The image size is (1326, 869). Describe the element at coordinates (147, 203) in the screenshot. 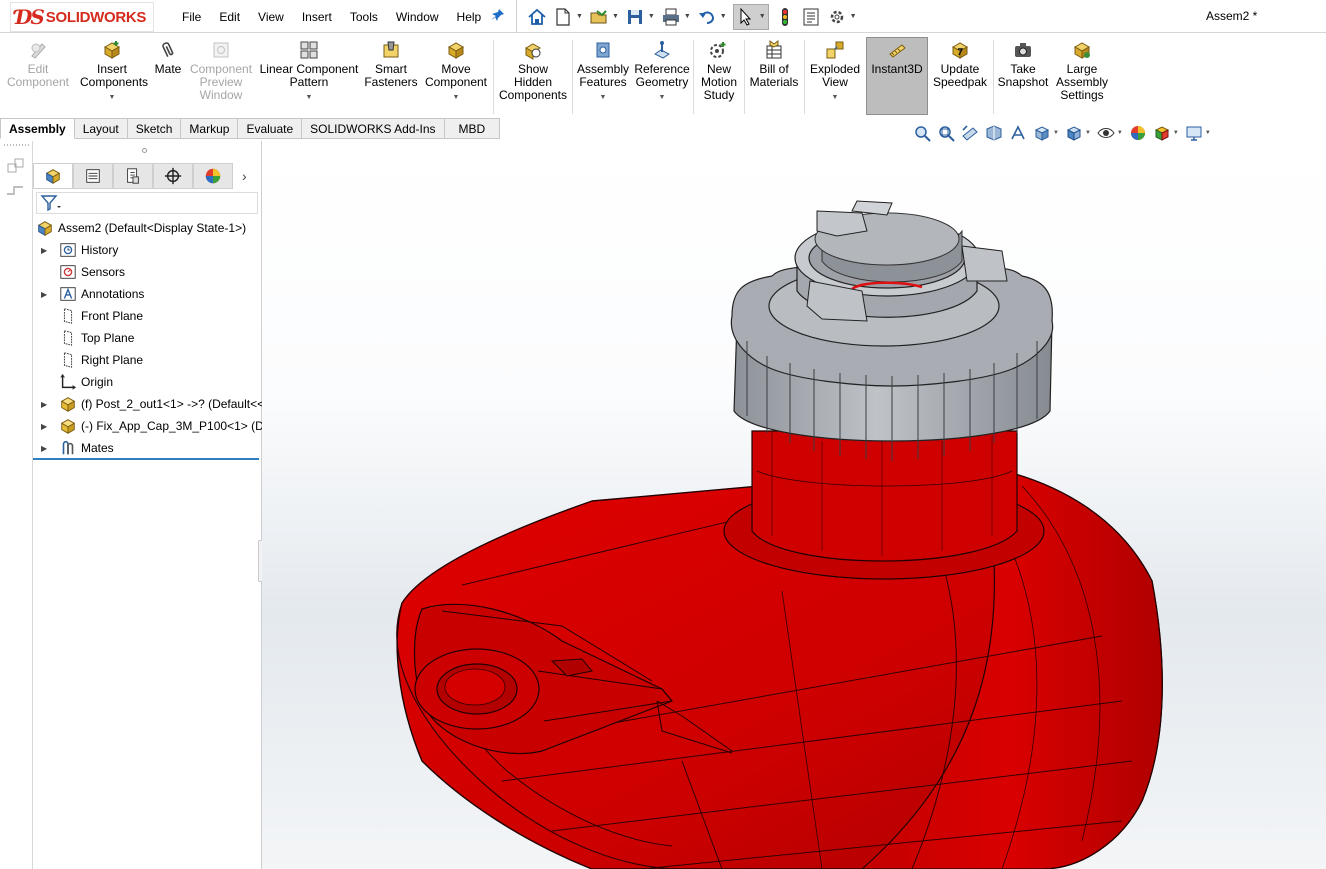

I see `tree-filter` at that location.